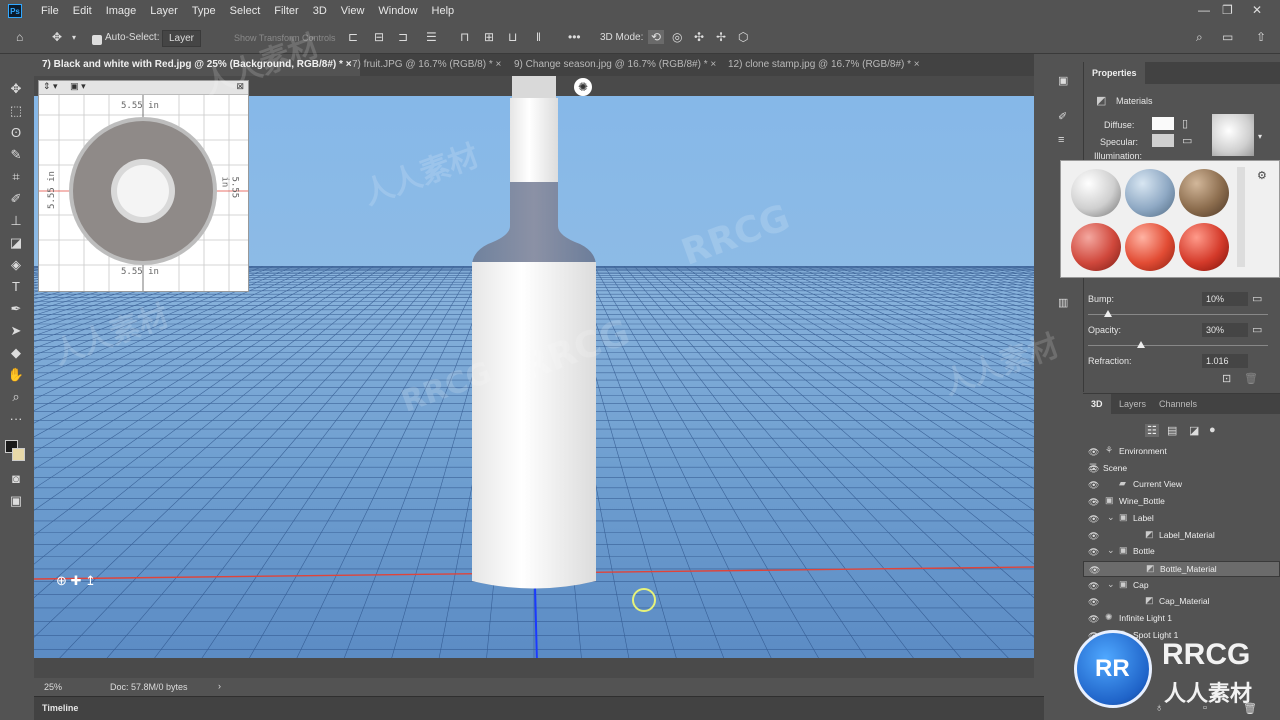 The width and height of the screenshot is (1280, 720). What do you see at coordinates (1150, 193) in the screenshot?
I see `material-swatch-blue` at bounding box center [1150, 193].